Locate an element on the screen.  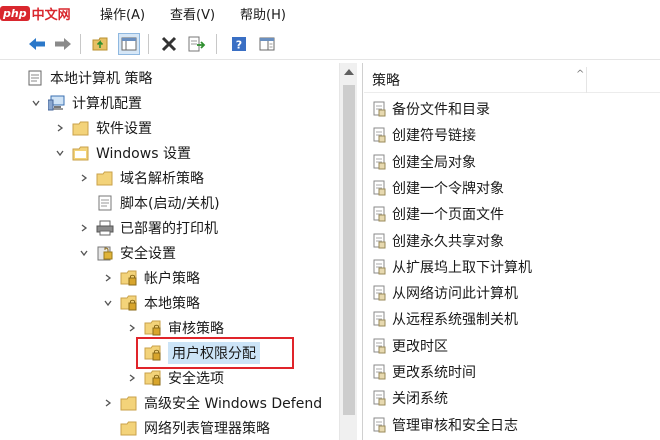
policy-doc-icon is located at coordinates (35, 78).